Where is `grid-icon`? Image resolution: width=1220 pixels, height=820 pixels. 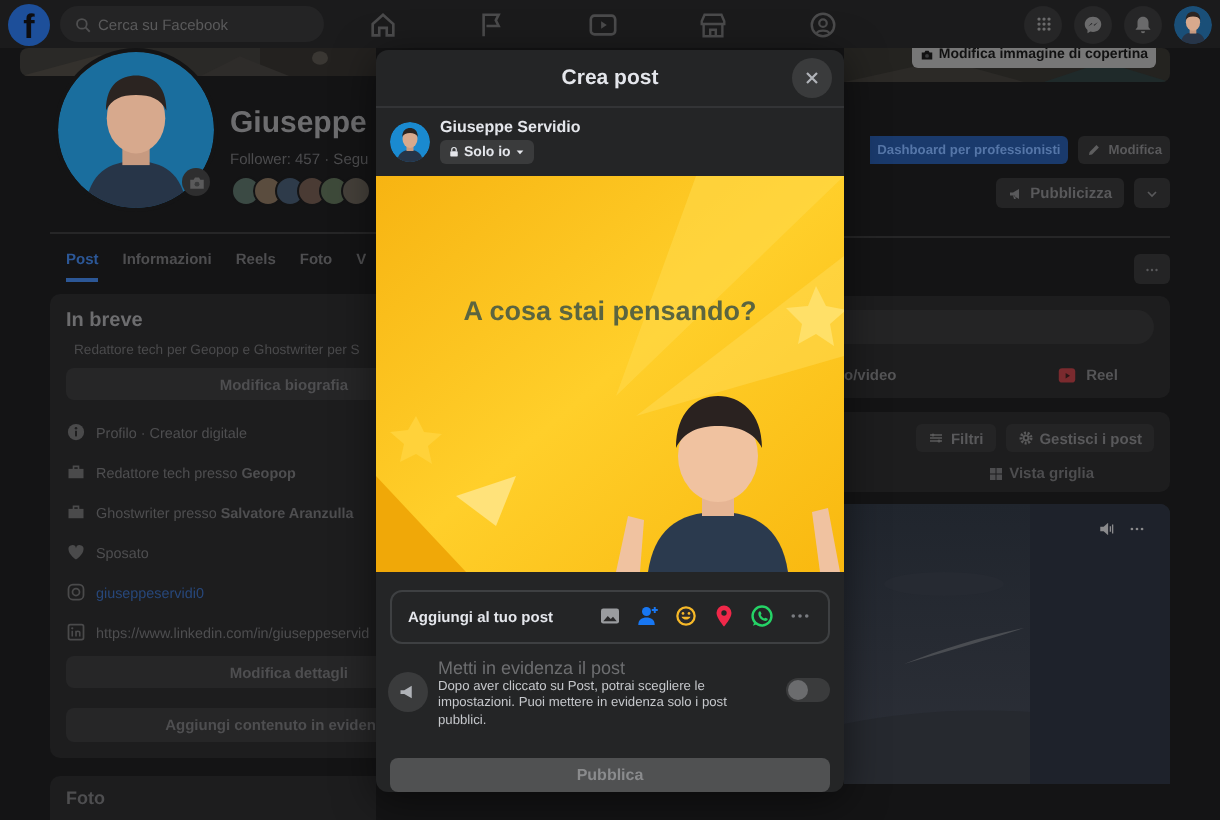 grid-icon is located at coordinates (995, 473).